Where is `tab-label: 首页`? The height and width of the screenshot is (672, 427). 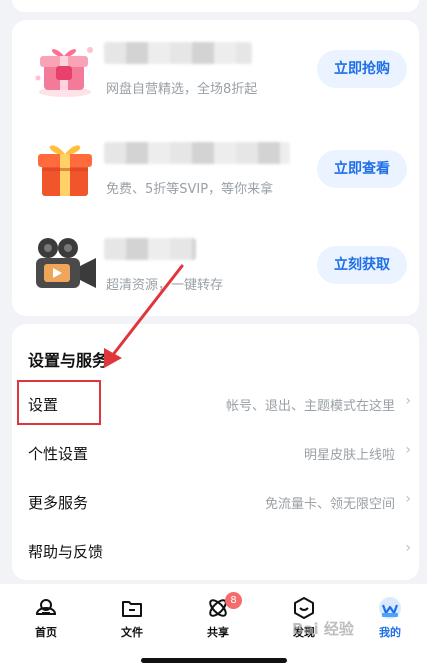 tab-label: 首页 is located at coordinates (46, 632).